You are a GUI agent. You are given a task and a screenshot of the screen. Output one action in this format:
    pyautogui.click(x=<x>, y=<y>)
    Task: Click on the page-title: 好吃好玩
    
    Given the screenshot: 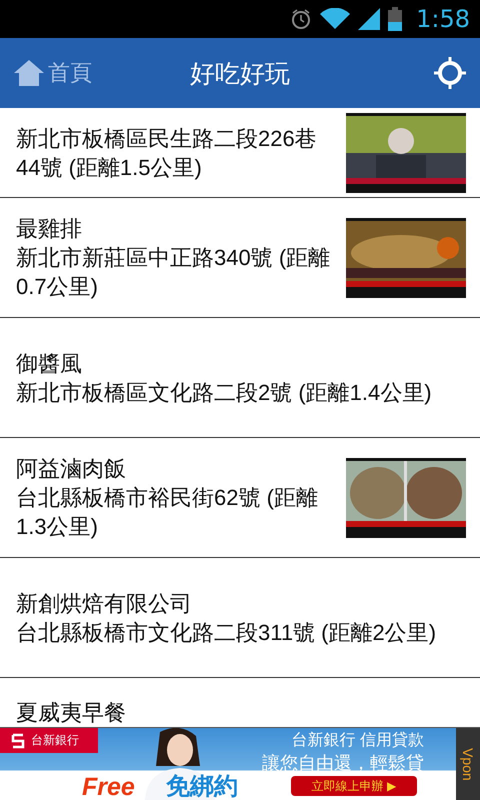 What is the action you would take?
    pyautogui.click(x=240, y=74)
    